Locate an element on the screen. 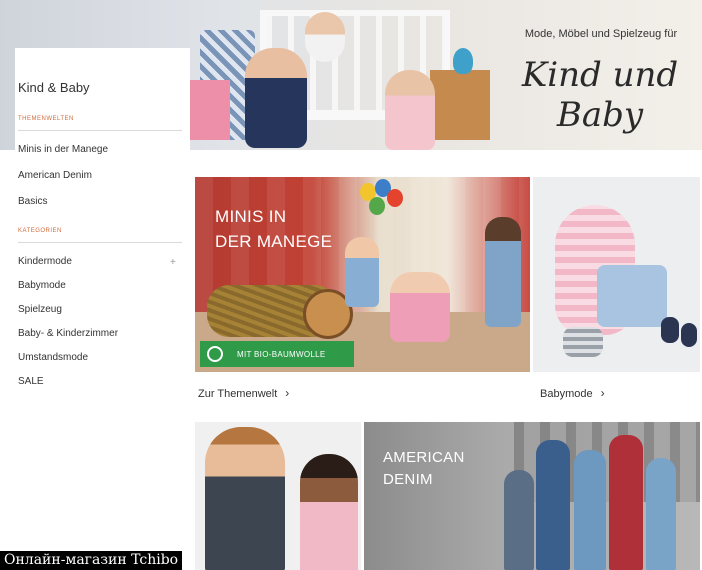 The width and height of the screenshot is (702, 570). sidebar-item-babymode: Babymode is located at coordinates (42, 285).